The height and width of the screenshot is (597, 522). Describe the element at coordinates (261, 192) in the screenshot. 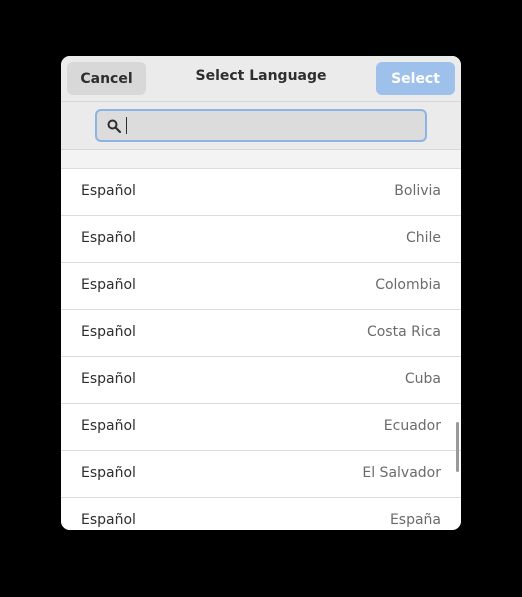

I see `list-item: Español Bolivia` at that location.